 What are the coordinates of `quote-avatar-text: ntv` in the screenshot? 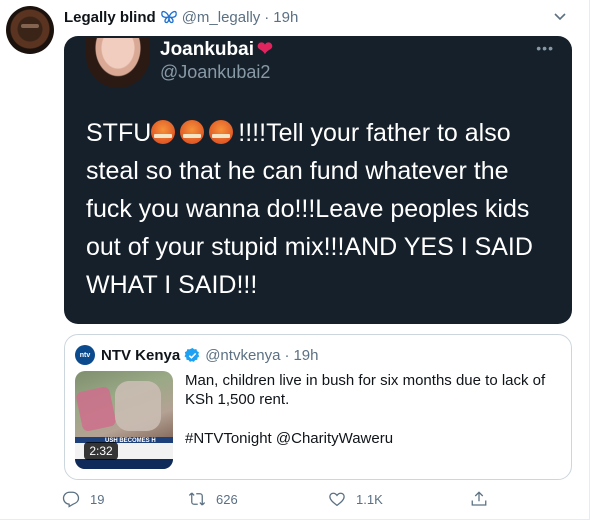 It's located at (85, 355).